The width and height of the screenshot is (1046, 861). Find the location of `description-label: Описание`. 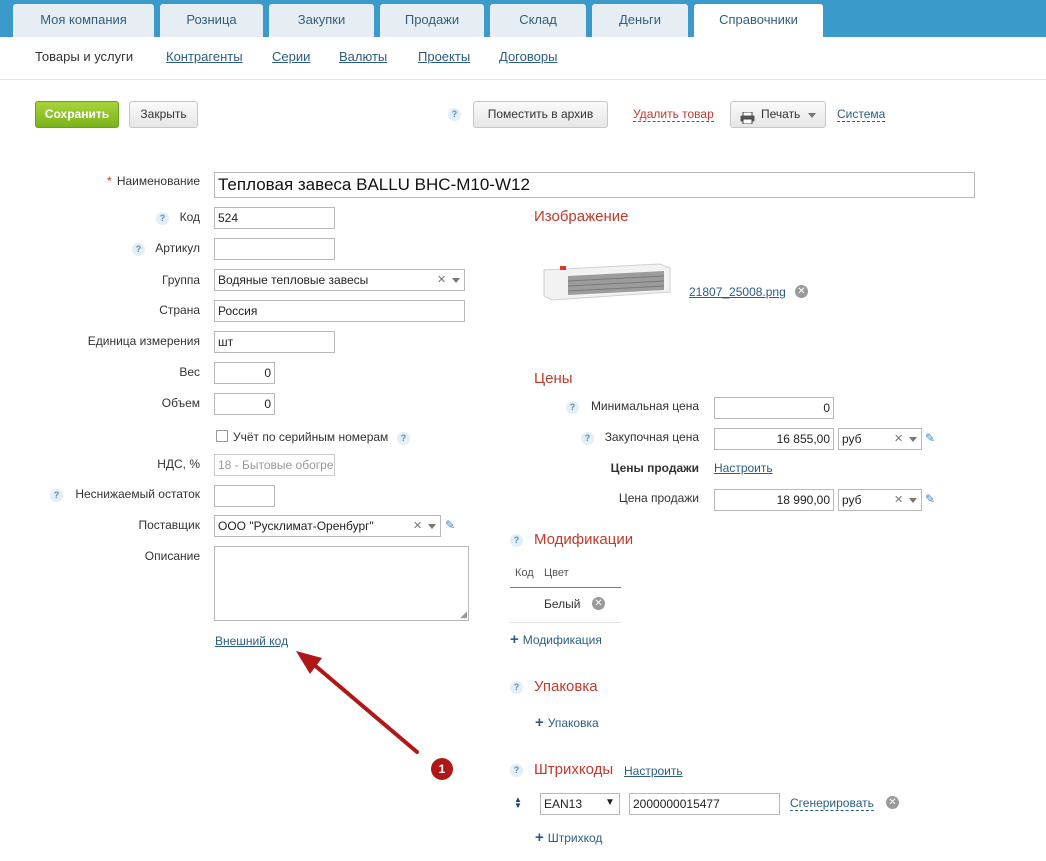

description-label: Описание is located at coordinates (172, 556).